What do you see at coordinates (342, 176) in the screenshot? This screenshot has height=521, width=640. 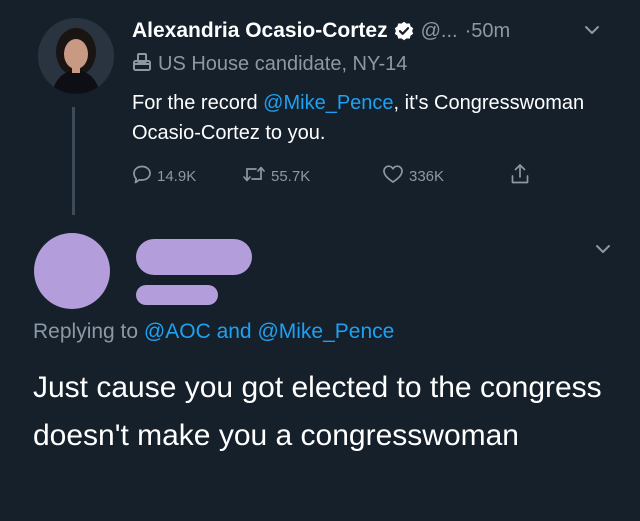 I see `tweet-actions: 14.9K 55.7K 336K` at bounding box center [342, 176].